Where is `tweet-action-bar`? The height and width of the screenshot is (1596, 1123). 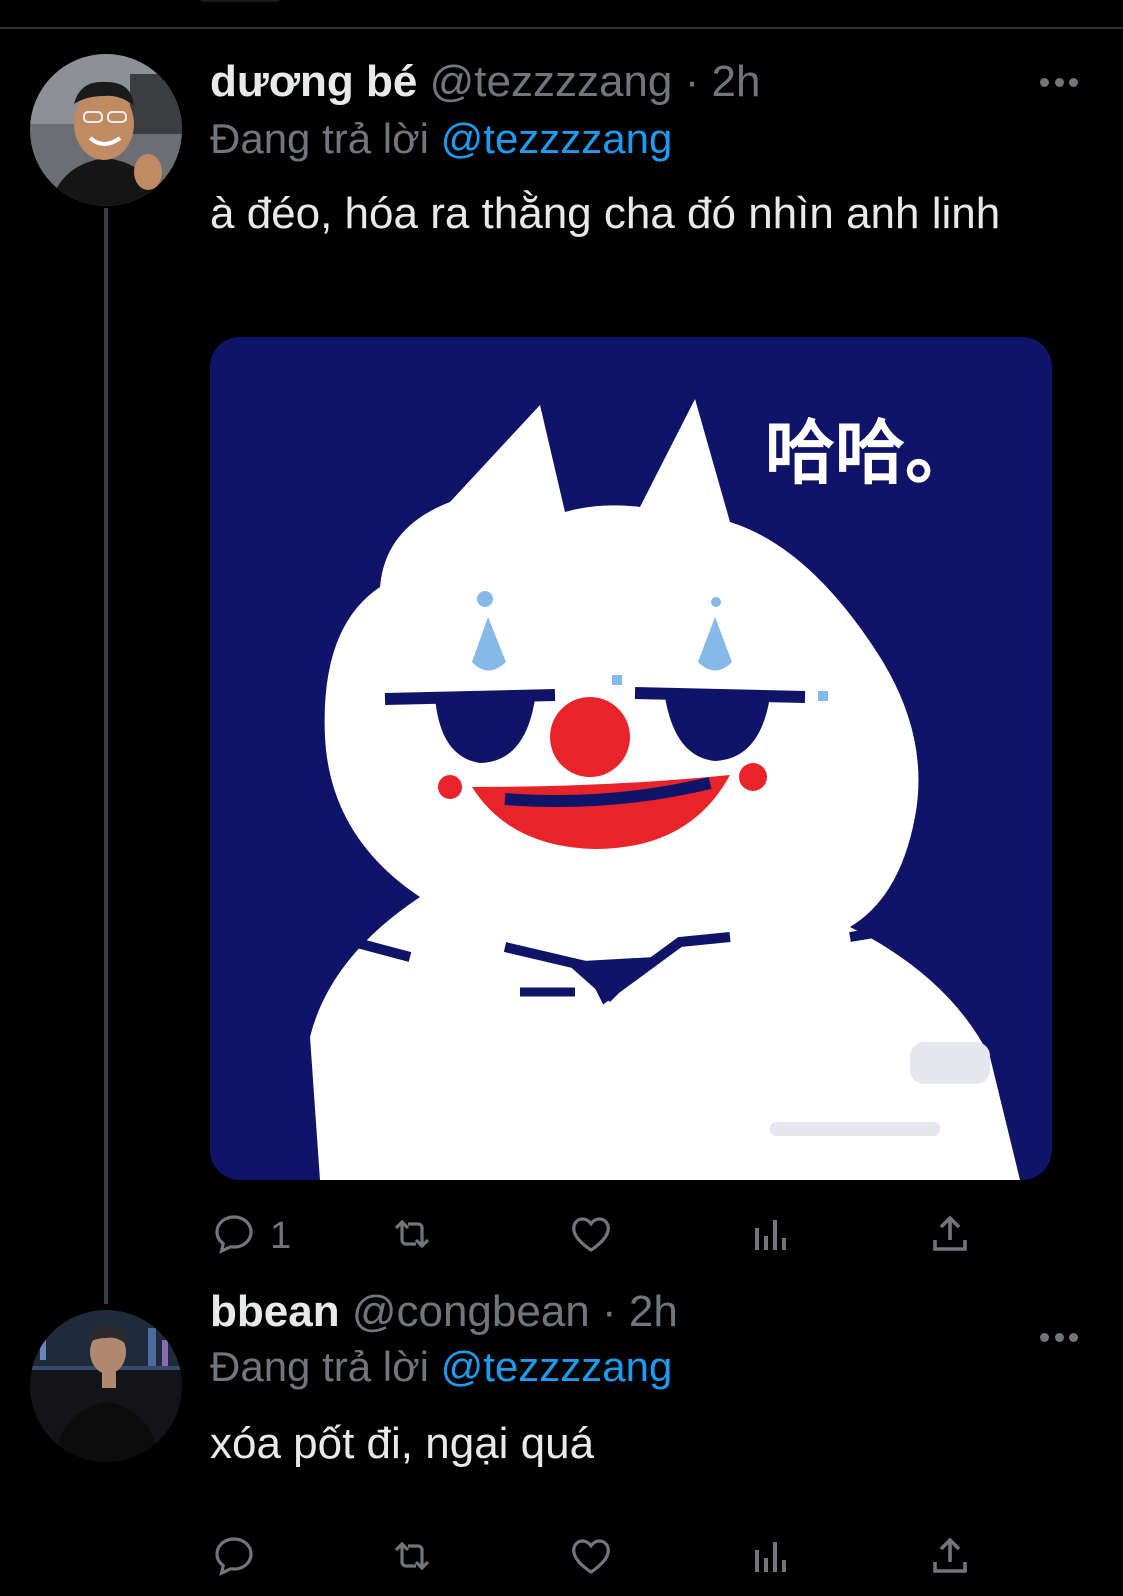 tweet-action-bar is located at coordinates (610, 1558).